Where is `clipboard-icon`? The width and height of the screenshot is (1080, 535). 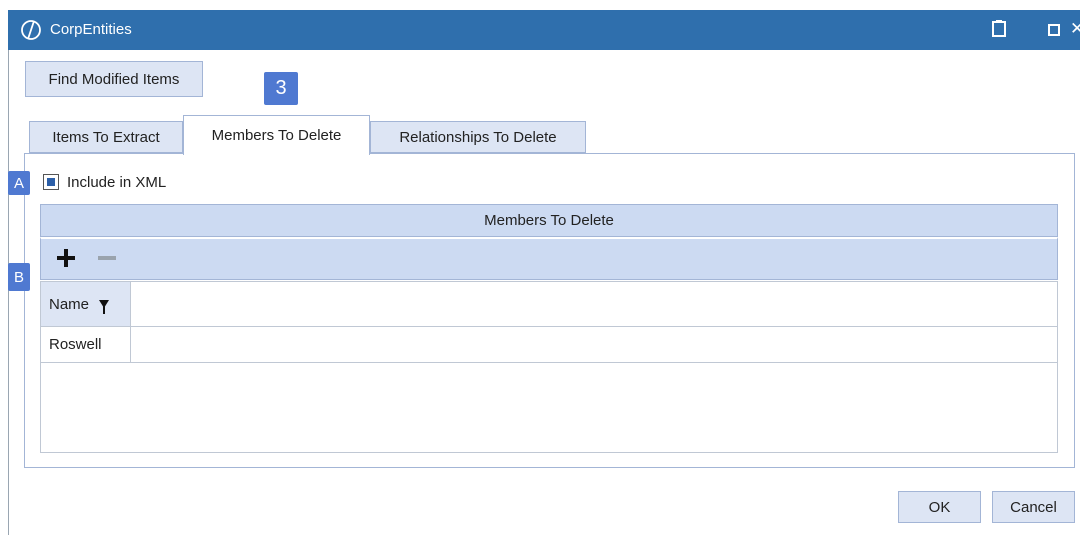 clipboard-icon is located at coordinates (999, 28).